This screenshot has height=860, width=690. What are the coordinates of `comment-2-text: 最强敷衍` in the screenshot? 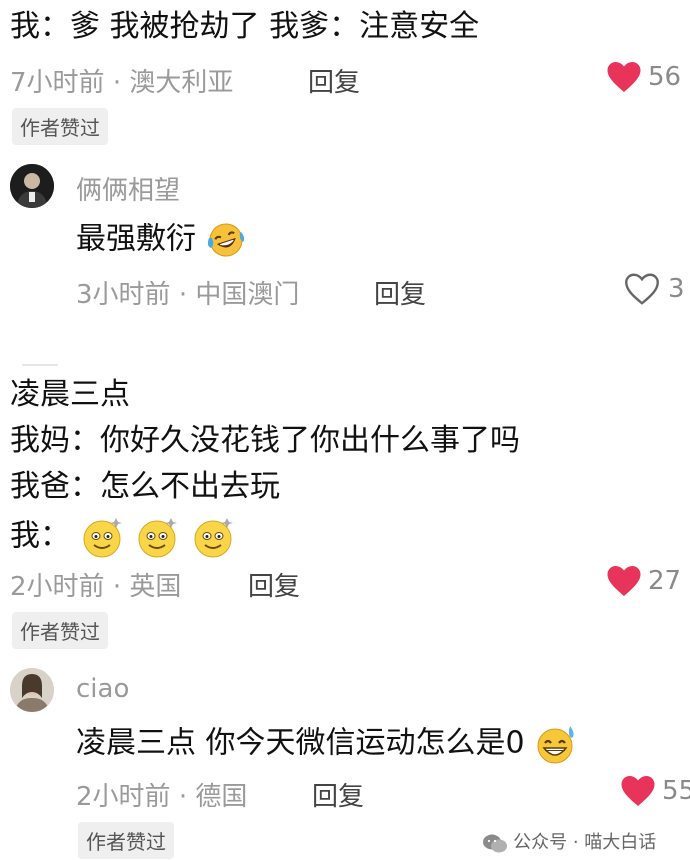 It's located at (136, 239).